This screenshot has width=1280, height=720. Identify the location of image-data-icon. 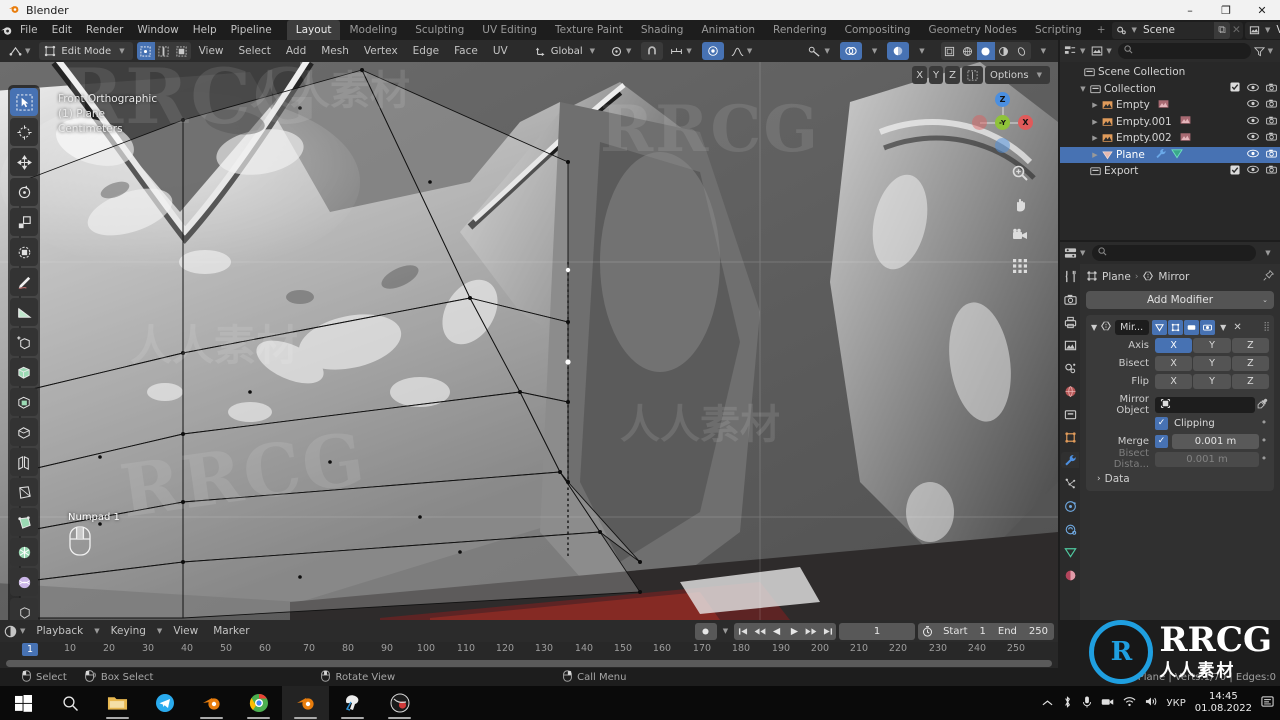
(1185, 121).